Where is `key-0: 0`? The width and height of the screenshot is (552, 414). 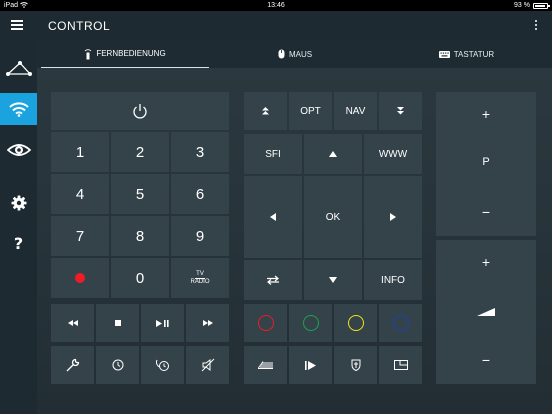 key-0: 0 is located at coordinates (140, 278).